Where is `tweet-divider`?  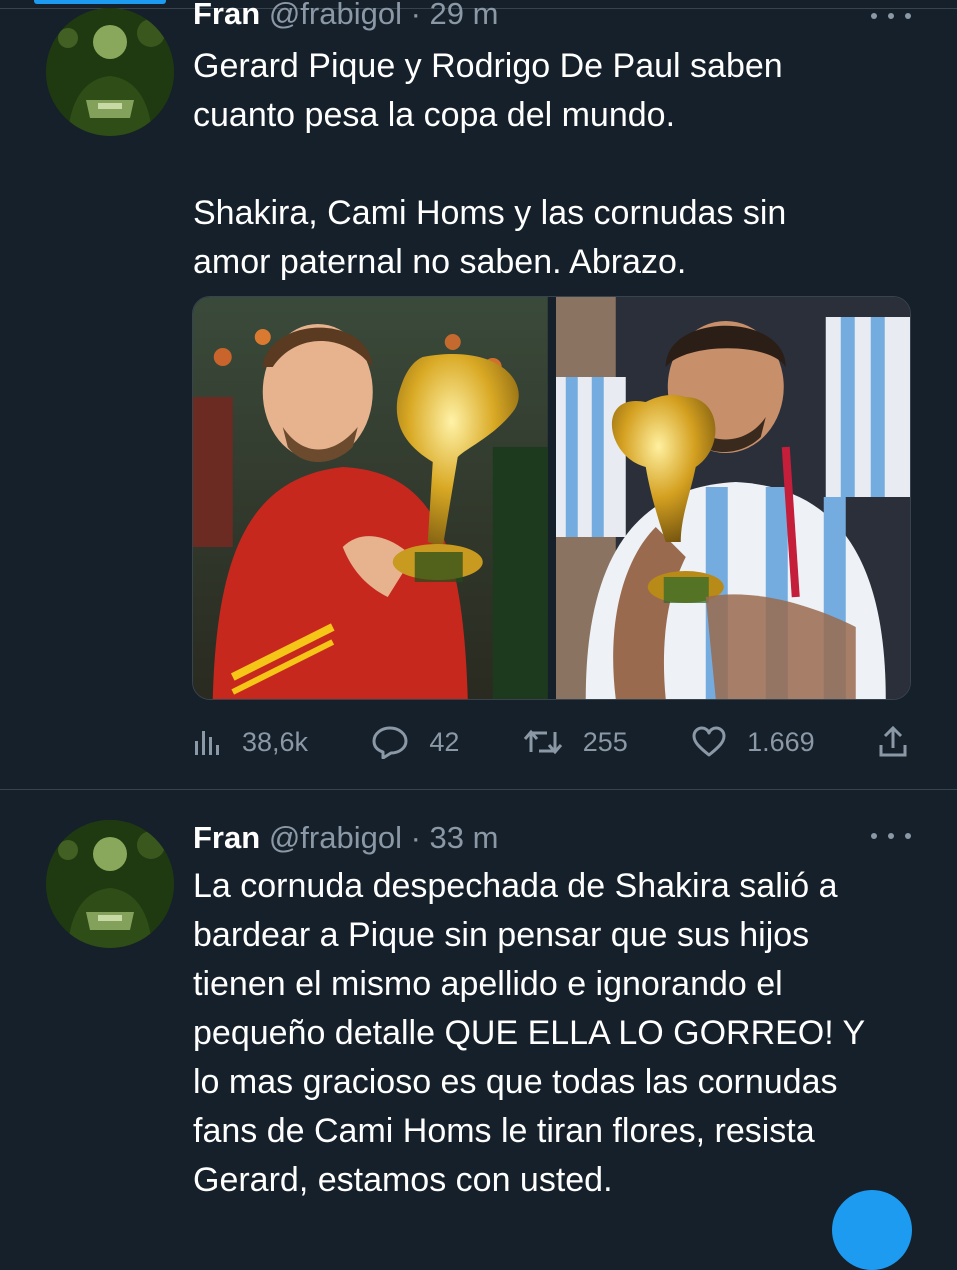
tweet-divider is located at coordinates (478, 789).